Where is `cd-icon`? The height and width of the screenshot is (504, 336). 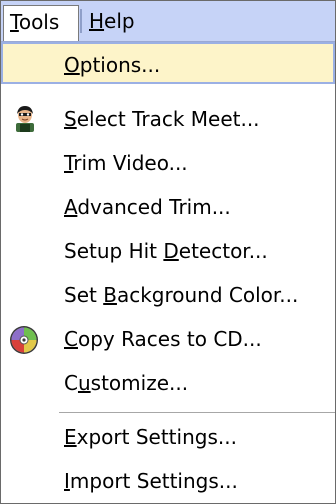 cd-icon is located at coordinates (24, 340).